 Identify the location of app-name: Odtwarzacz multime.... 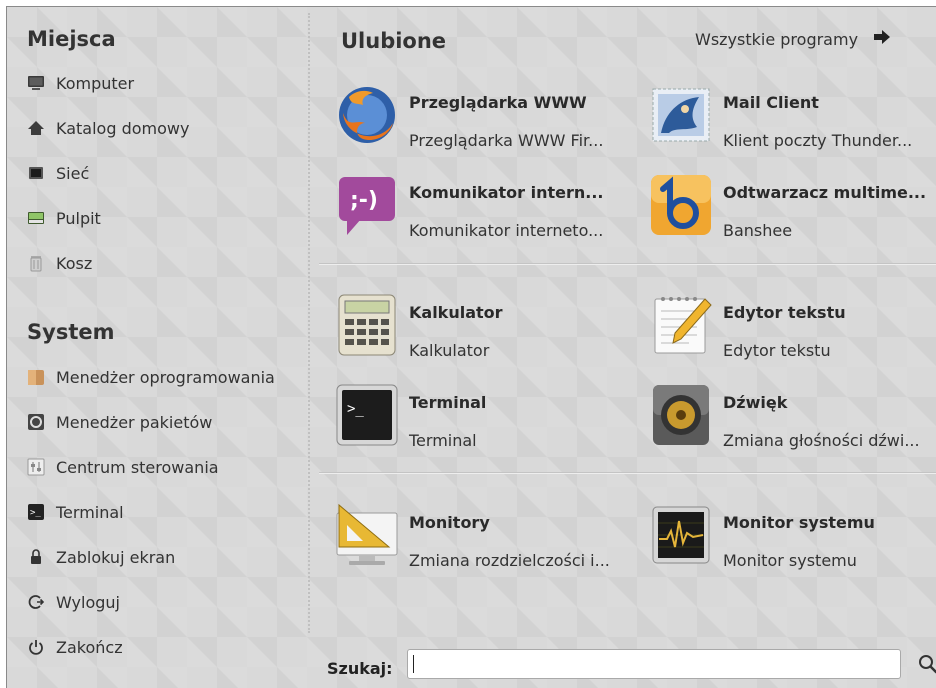
(824, 192).